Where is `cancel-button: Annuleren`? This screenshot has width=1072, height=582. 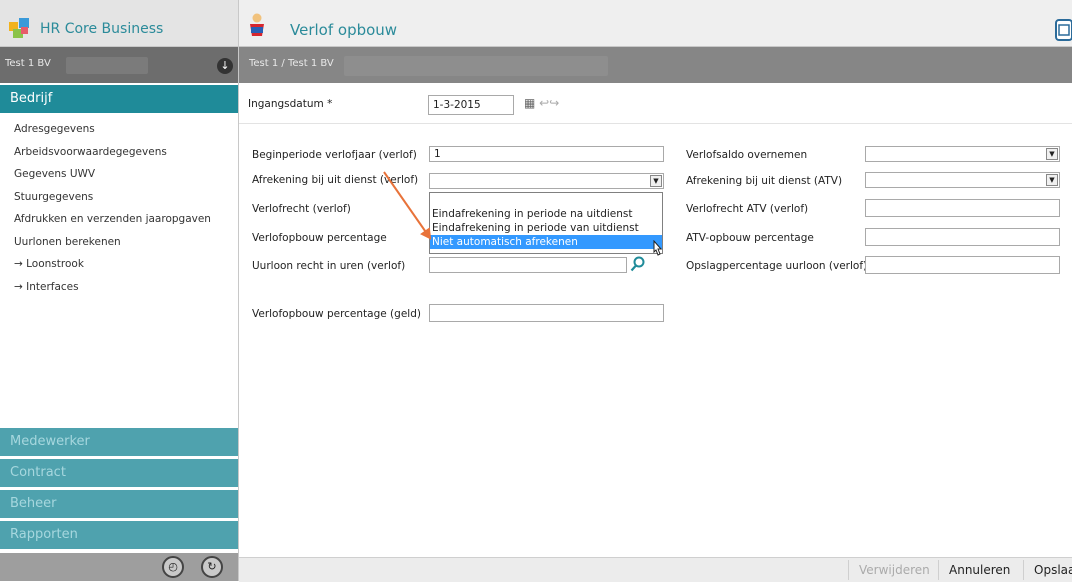
cancel-button: Annuleren is located at coordinates (979, 570).